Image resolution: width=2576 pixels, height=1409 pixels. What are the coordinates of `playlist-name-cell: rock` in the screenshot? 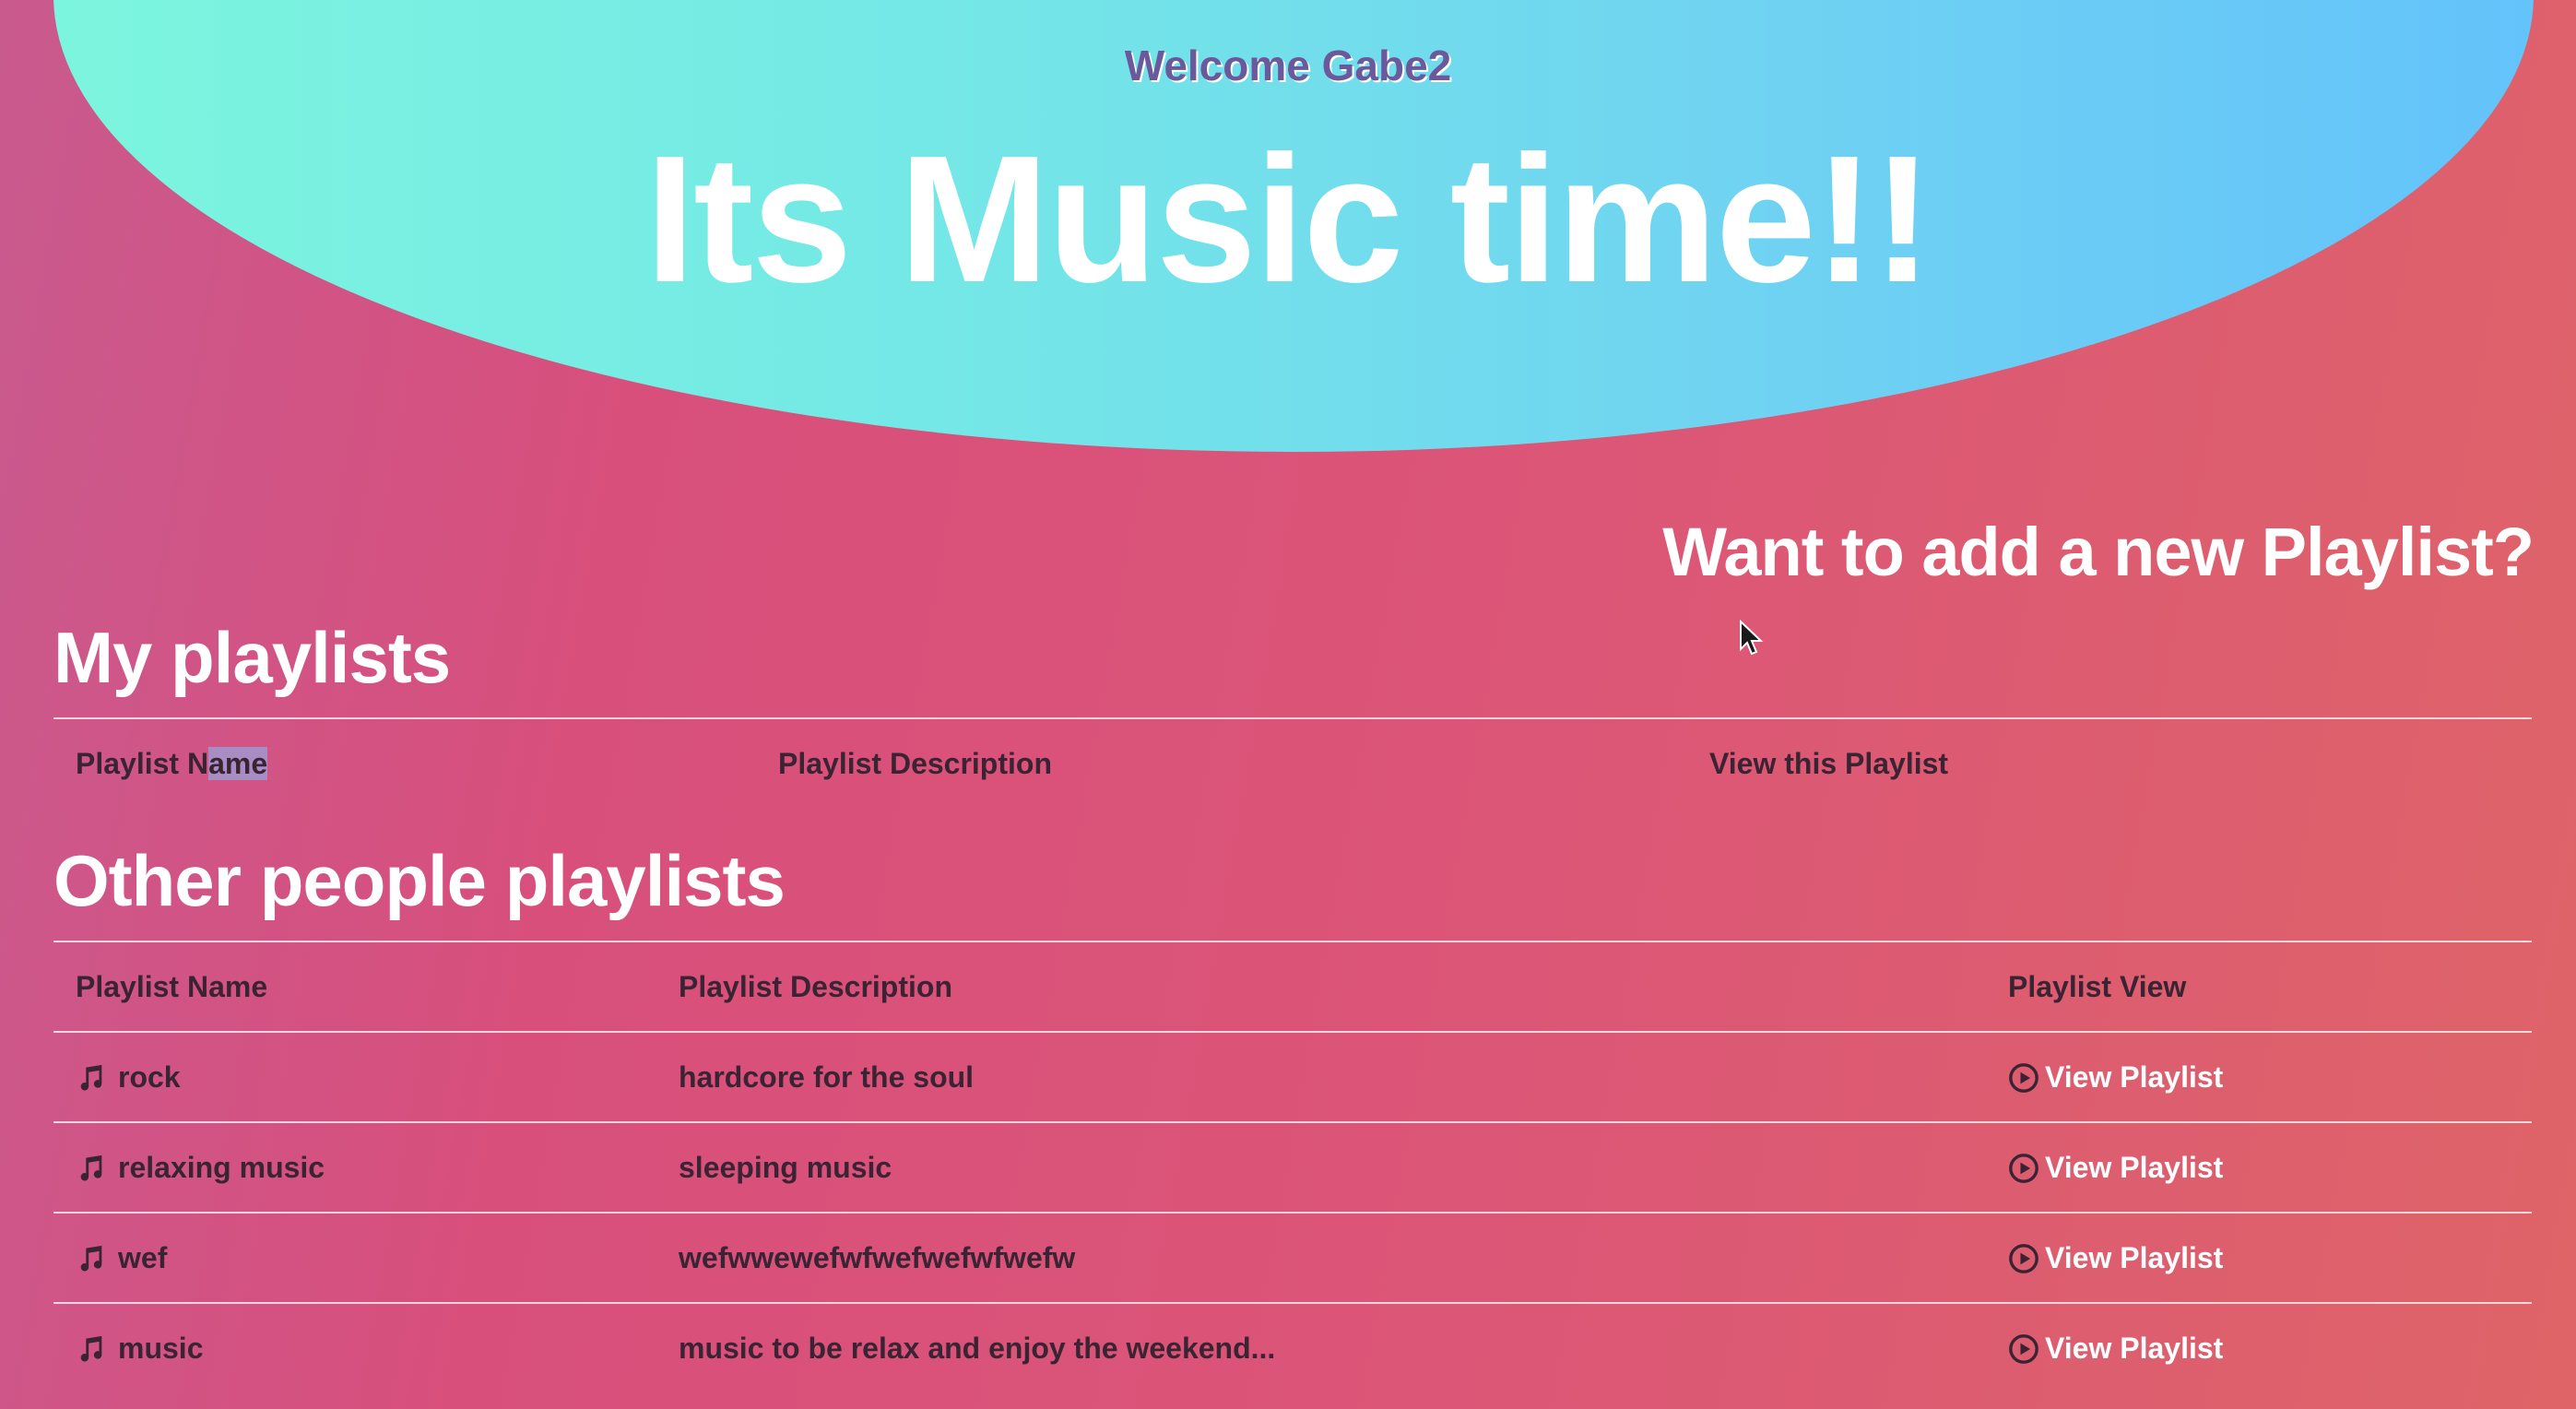 It's located at (128, 1077).